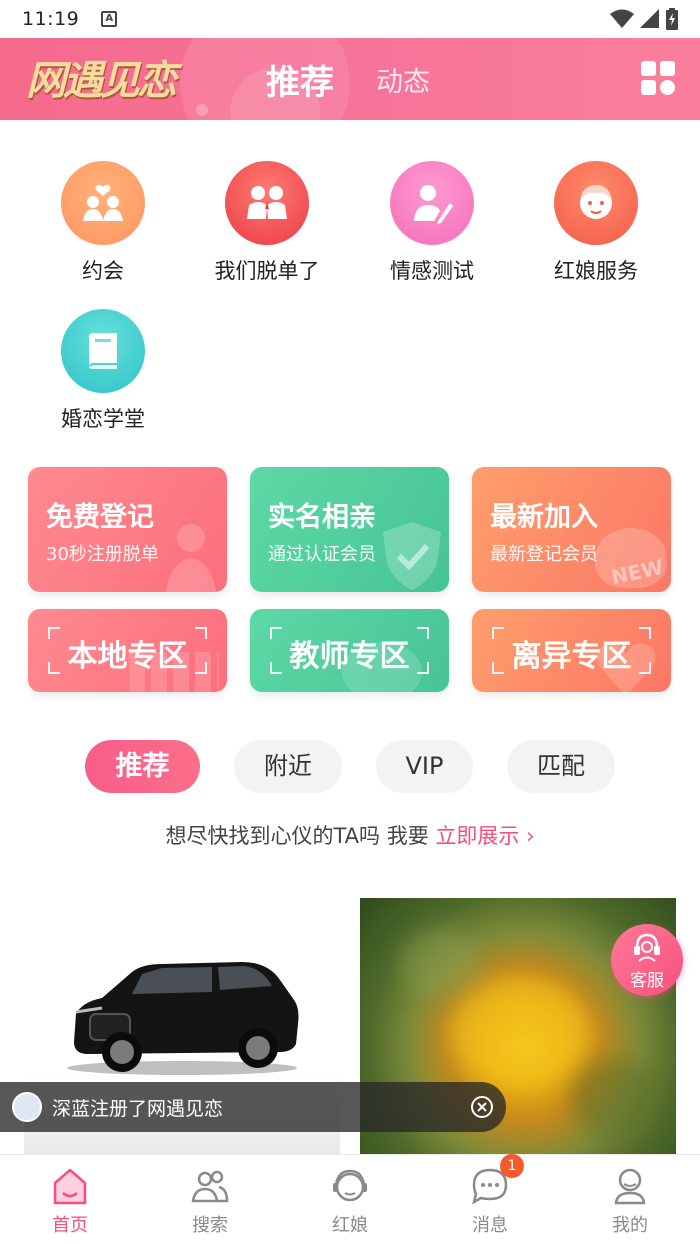 The height and width of the screenshot is (1244, 700). What do you see at coordinates (51, 19) in the screenshot?
I see `status-time: 11:19` at bounding box center [51, 19].